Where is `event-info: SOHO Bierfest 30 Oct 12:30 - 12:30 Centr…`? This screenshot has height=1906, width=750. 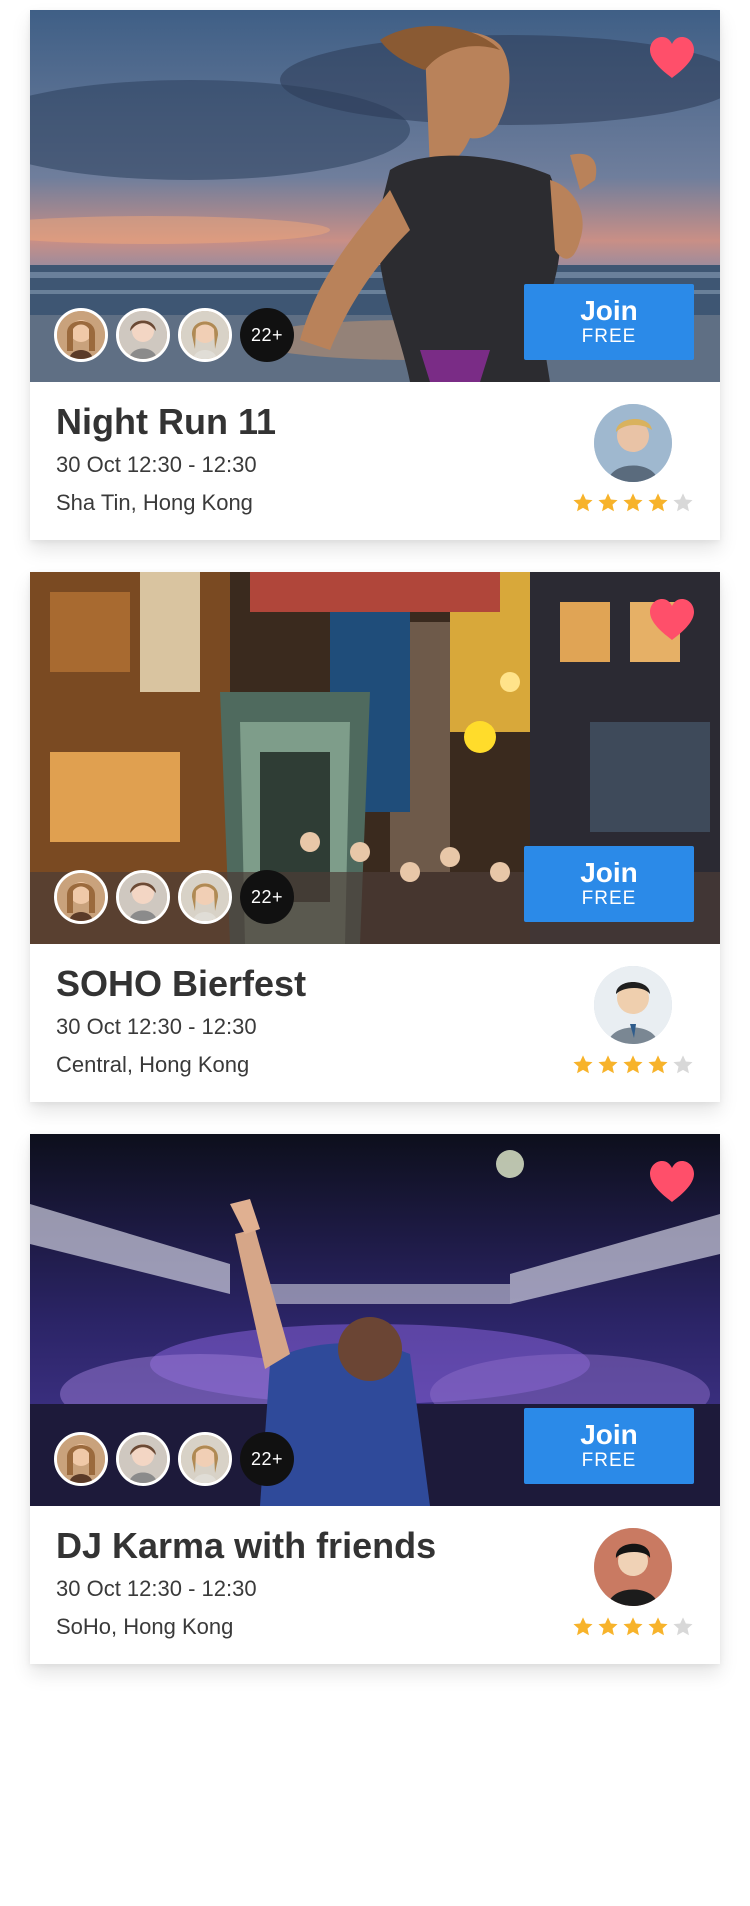
event-info: SOHO Bierfest 30 Oct 12:30 - 12:30 Centr… is located at coordinates (375, 1023).